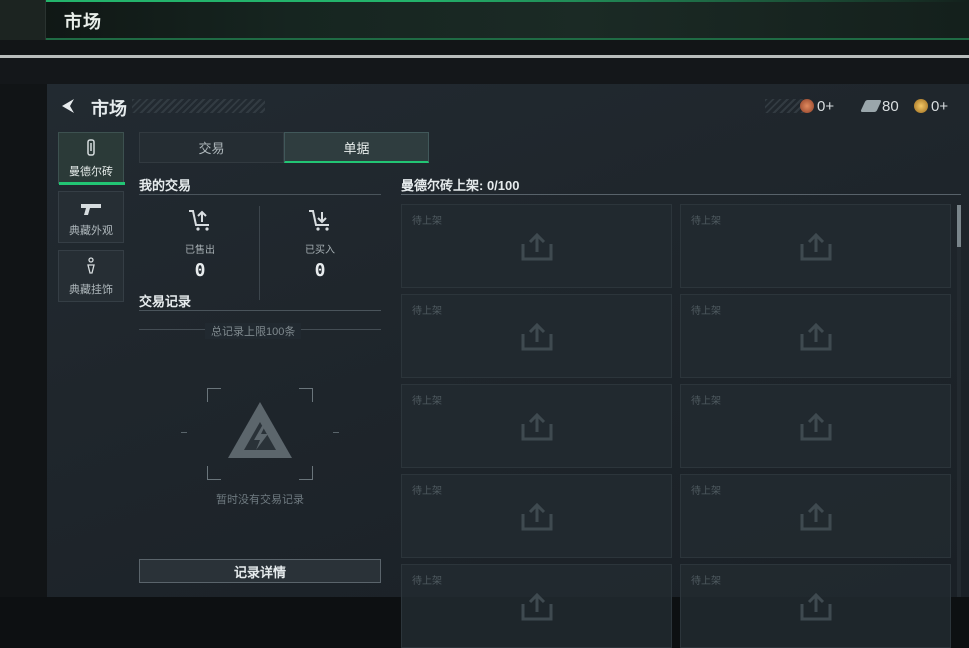  Describe the element at coordinates (68, 106) in the screenshot. I see `back-arrow-icon` at that location.